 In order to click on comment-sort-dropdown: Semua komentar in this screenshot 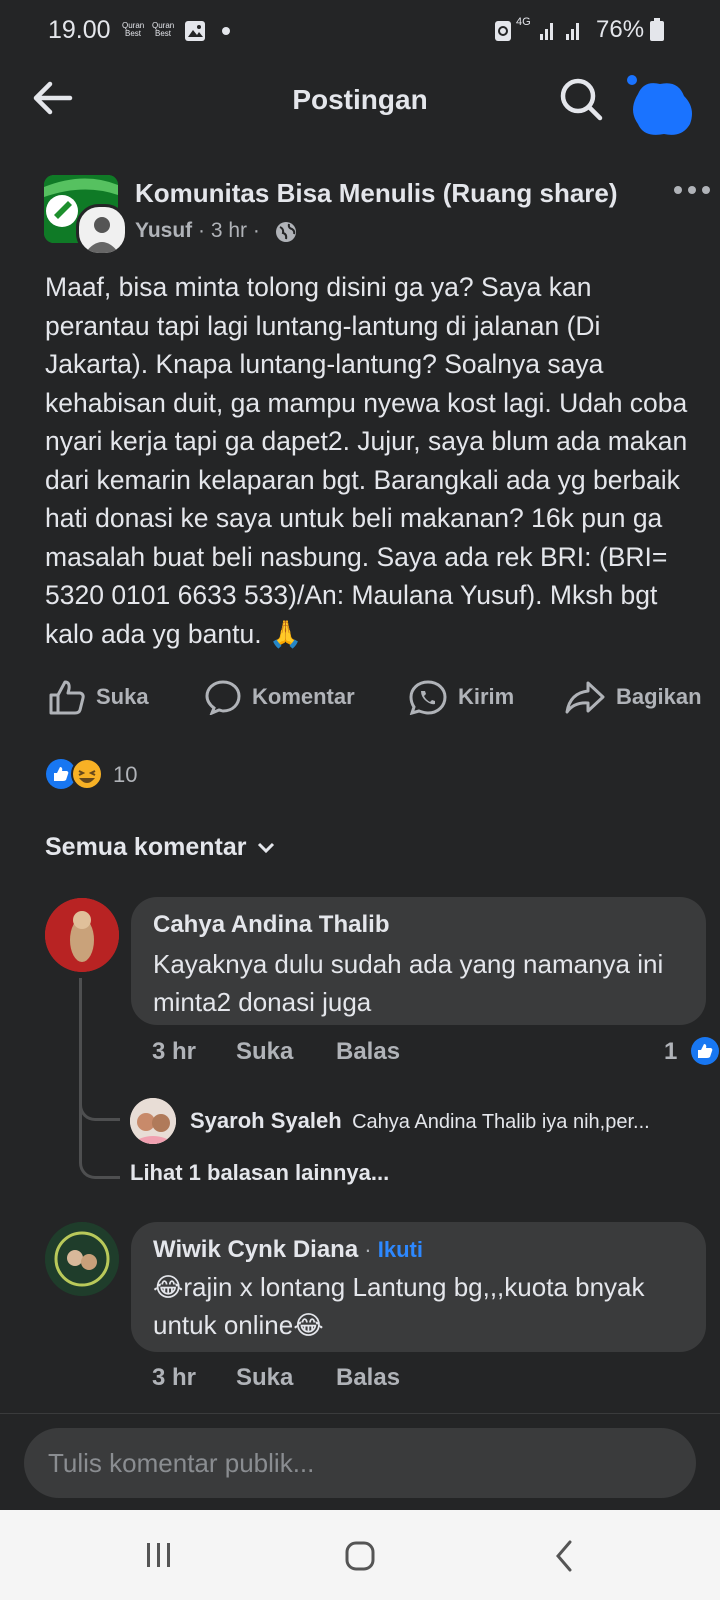, I will do `click(160, 847)`.